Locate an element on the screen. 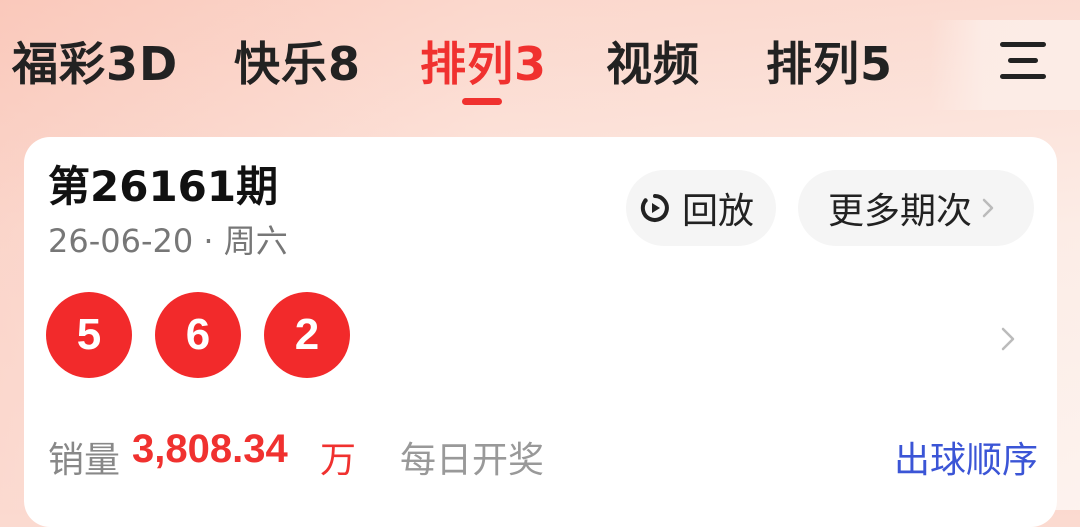 Image resolution: width=1080 pixels, height=527 pixels. sales-label: 销量 is located at coordinates (84, 460).